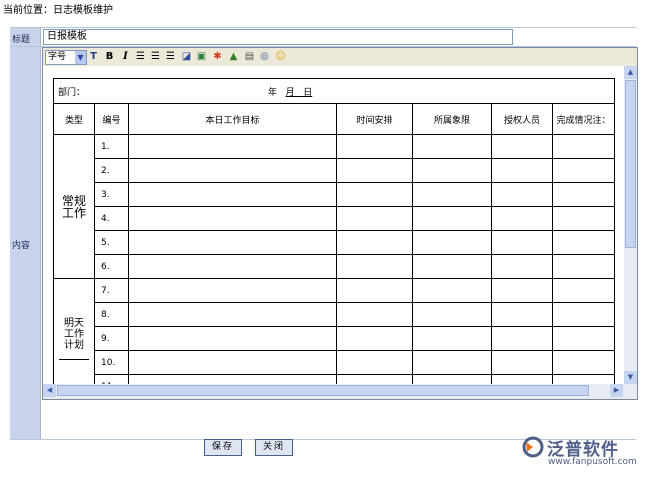 This screenshot has height=480, width=650. Describe the element at coordinates (334, 170) in the screenshot. I see `table-row: 2.` at that location.